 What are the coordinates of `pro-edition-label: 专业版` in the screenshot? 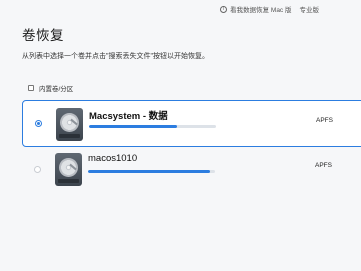 It's located at (310, 9).